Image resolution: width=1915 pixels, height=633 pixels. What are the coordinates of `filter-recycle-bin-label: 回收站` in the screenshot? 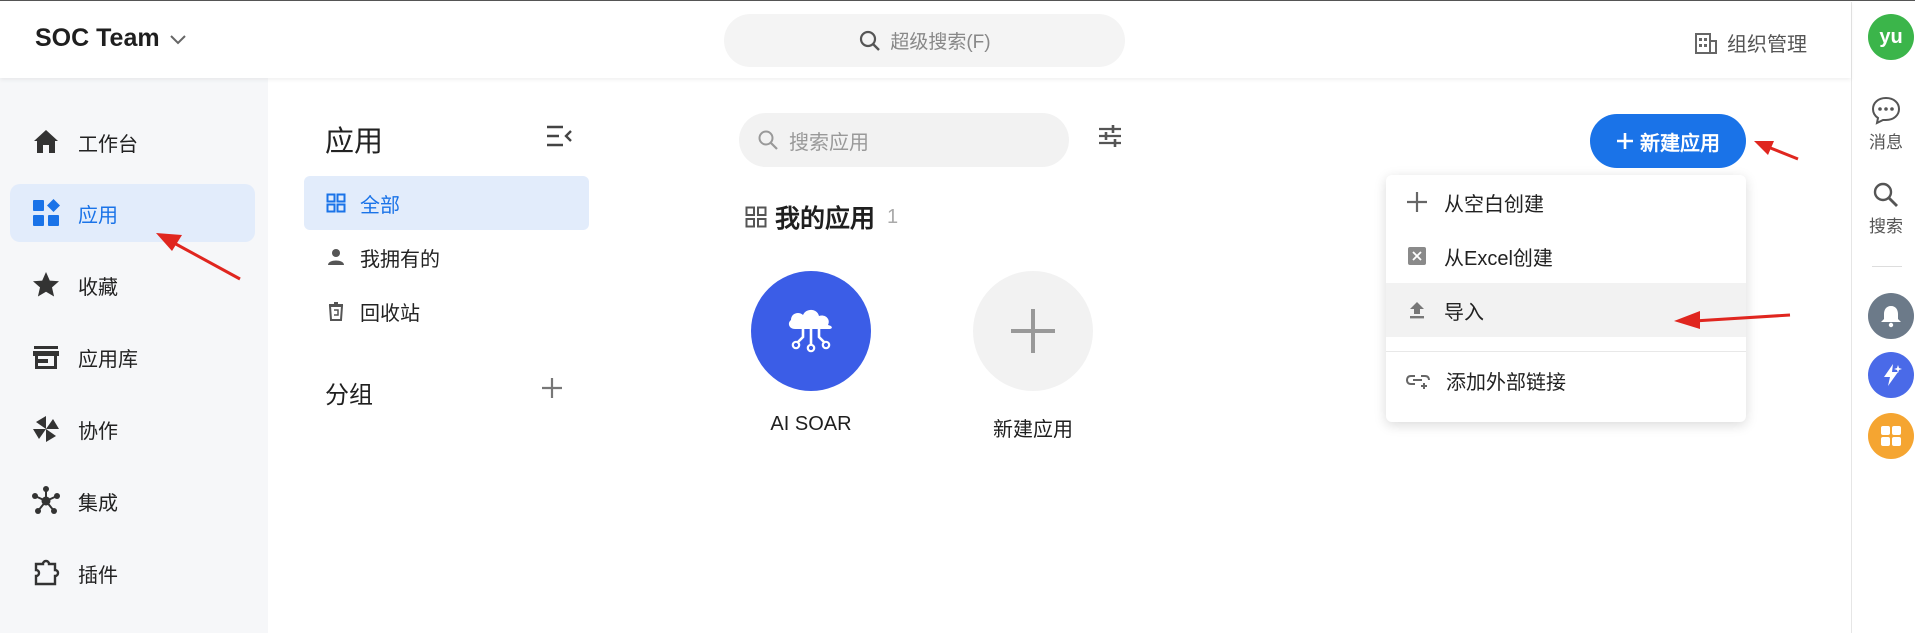 It's located at (390, 313).